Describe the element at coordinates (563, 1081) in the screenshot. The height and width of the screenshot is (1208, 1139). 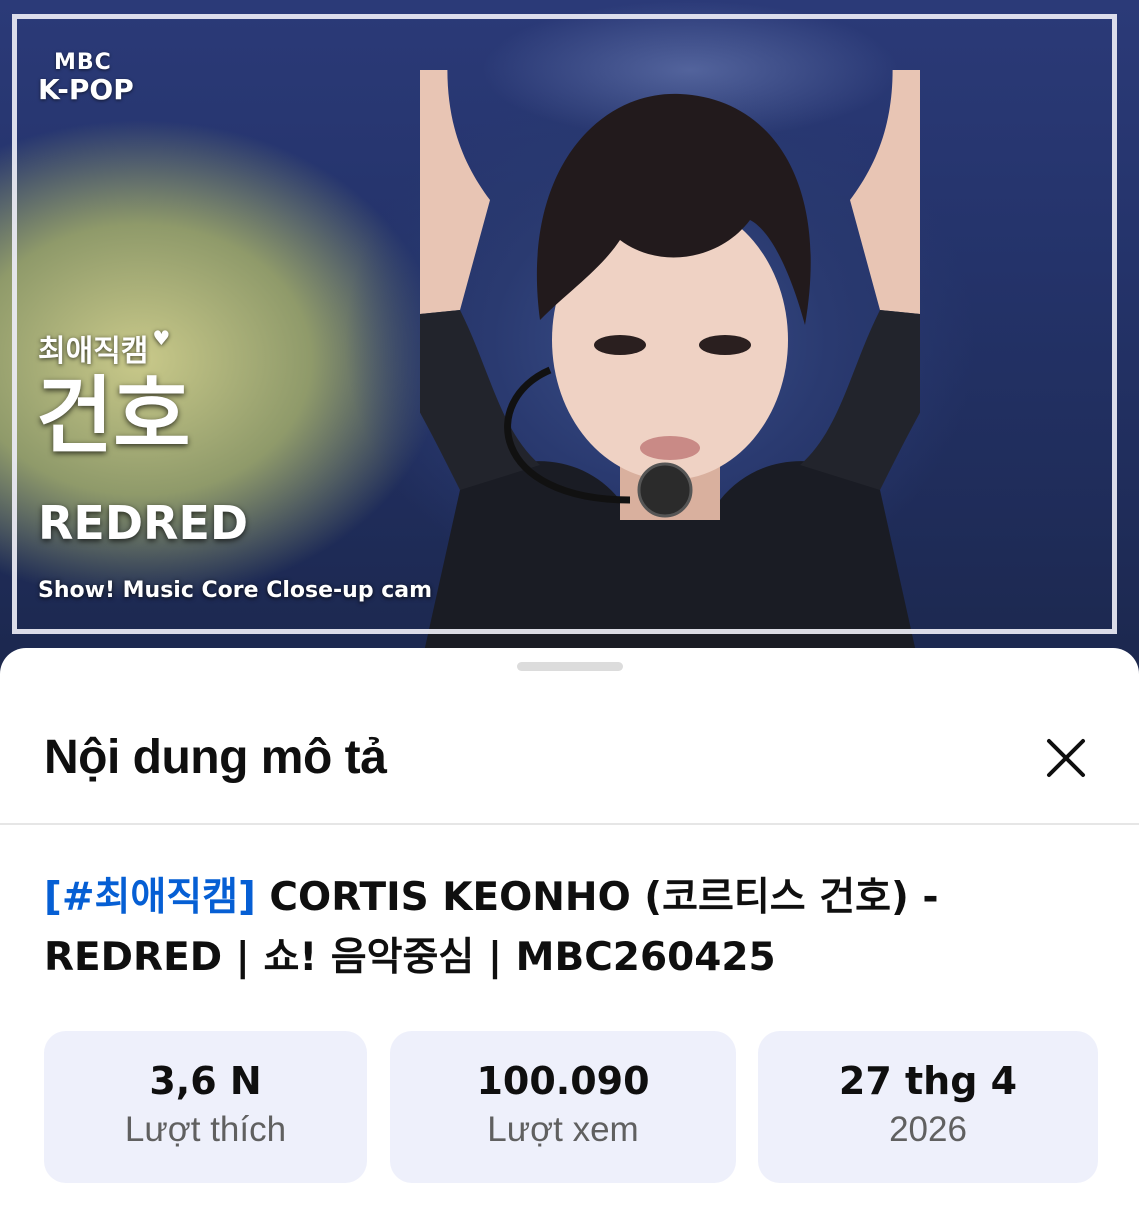
I see `views-value: 100.090` at that location.